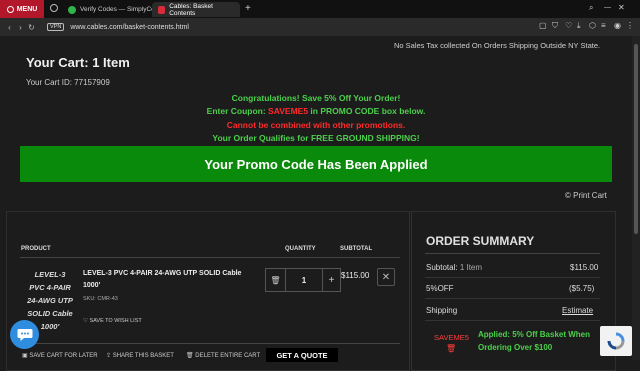 The height and width of the screenshot is (371, 640). Describe the element at coordinates (288, 111) in the screenshot. I see `promo-code-highlight: SAVEME5` at that location.